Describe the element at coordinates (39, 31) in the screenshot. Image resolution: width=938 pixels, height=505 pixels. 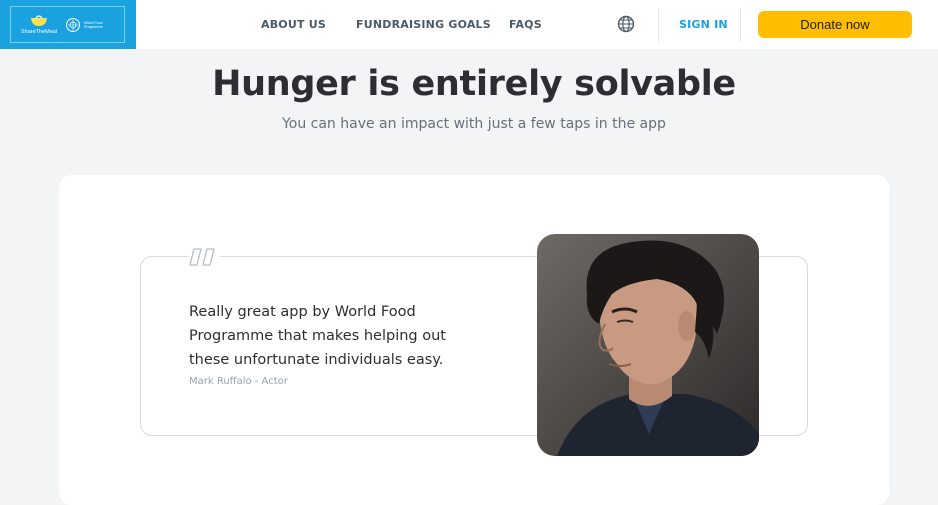
I see `logo-text: ShareTheMeal` at that location.